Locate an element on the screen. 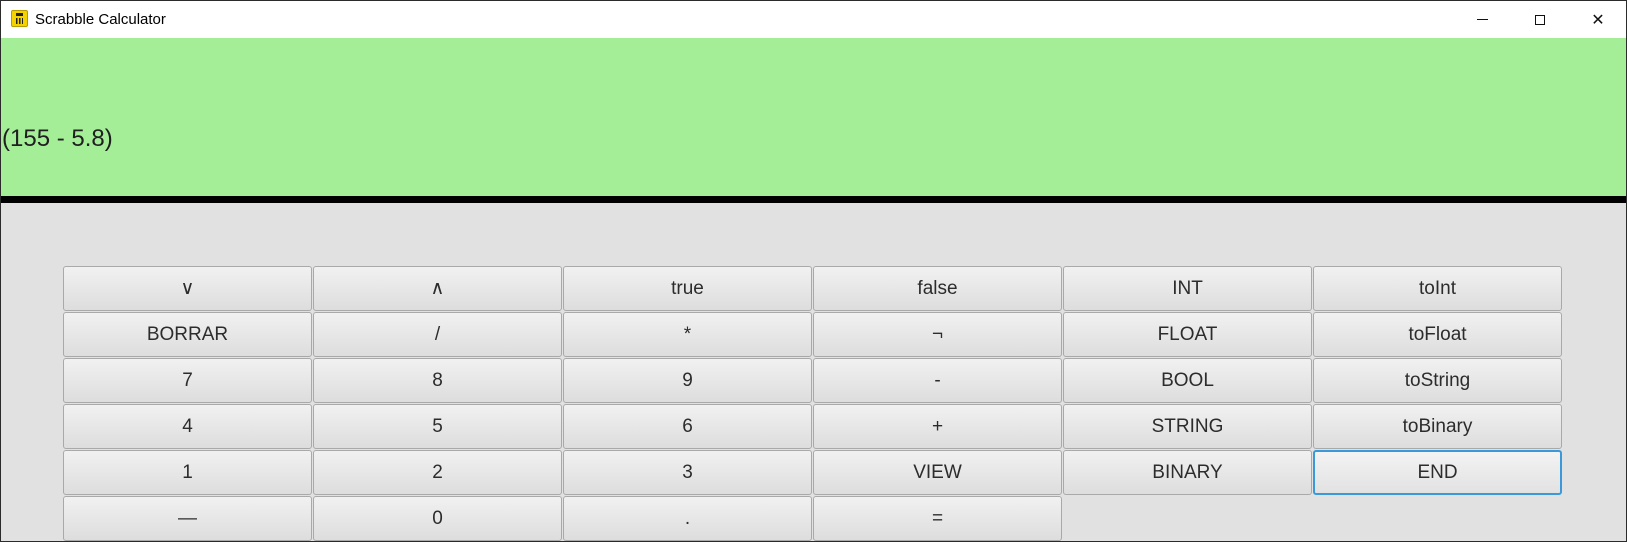  expression-text: (155 - 5.8) is located at coordinates (57, 138).